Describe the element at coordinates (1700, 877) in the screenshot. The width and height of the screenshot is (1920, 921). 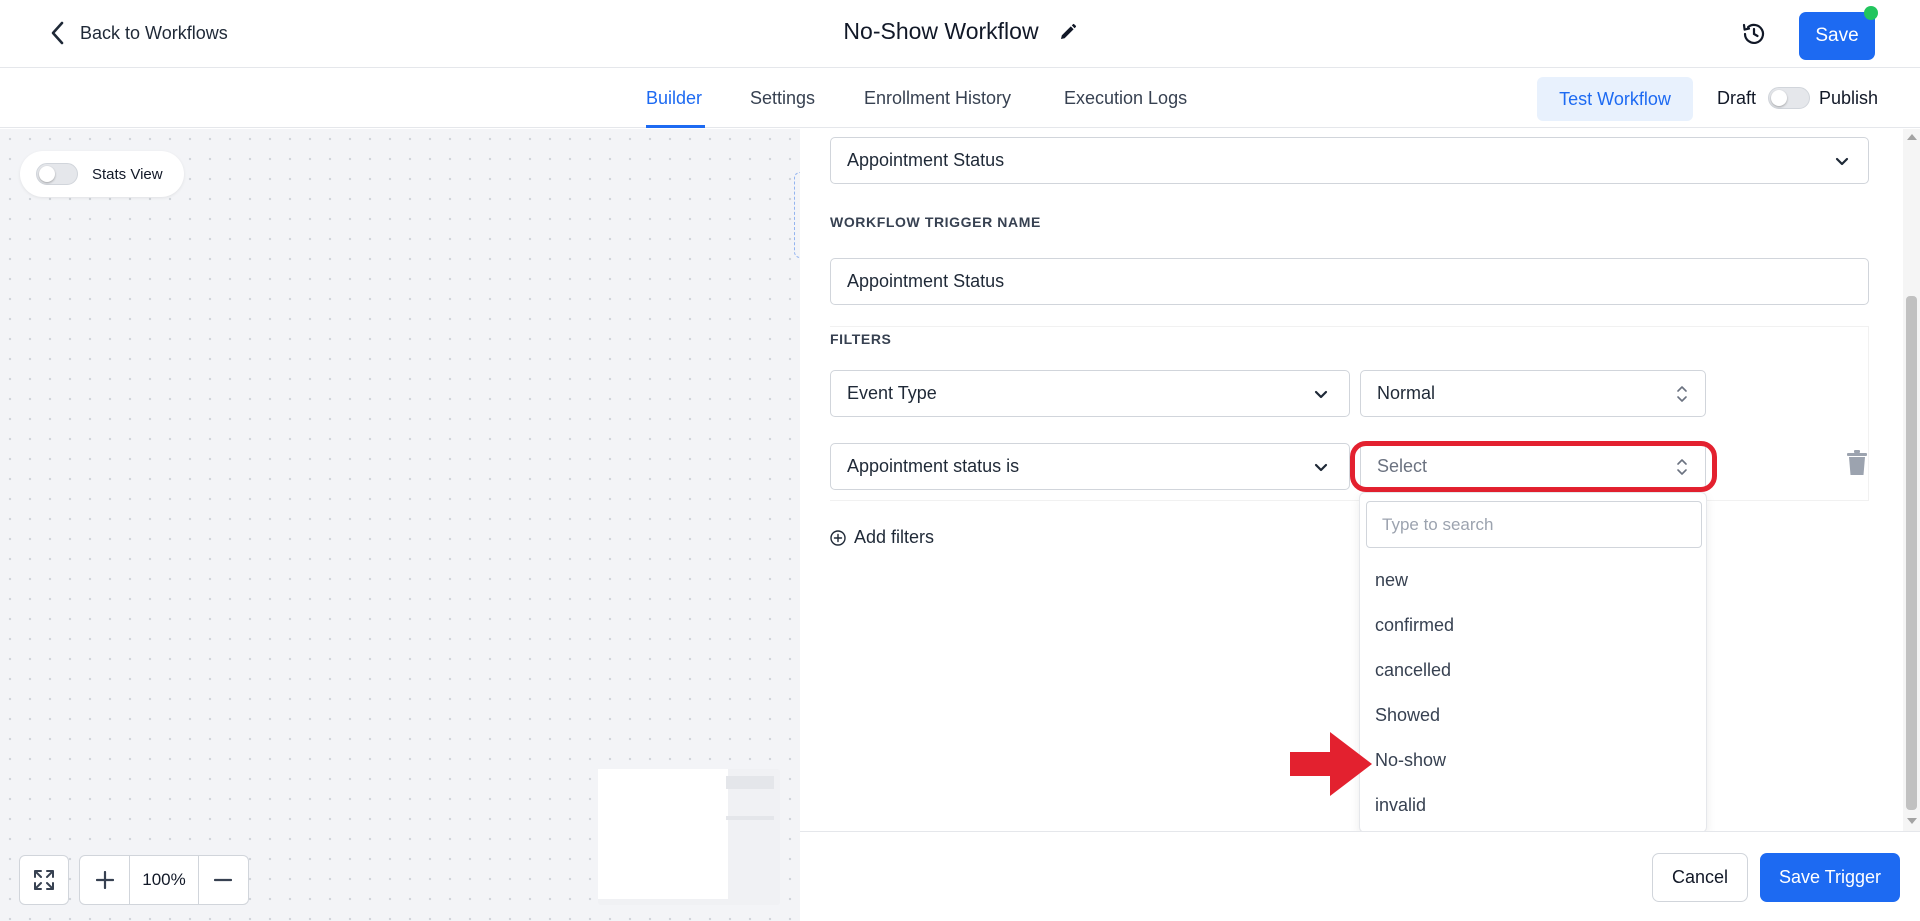
I see `cancel-button: Cancel` at that location.